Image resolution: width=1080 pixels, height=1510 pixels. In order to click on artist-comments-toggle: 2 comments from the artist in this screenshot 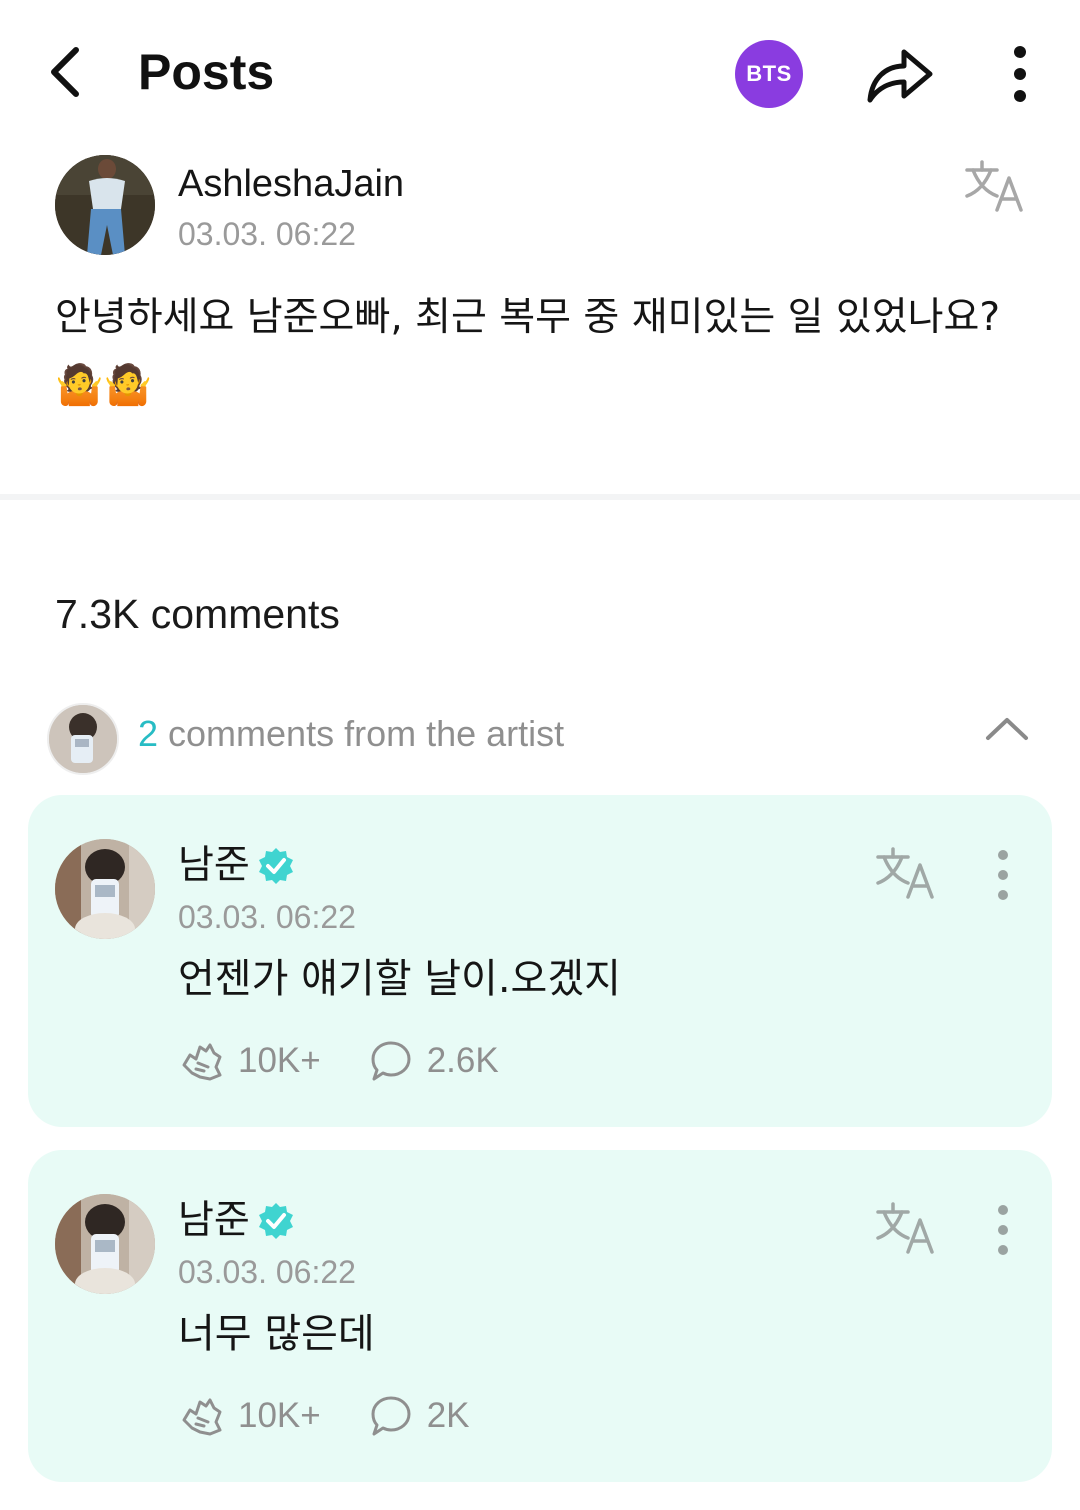, I will do `click(351, 734)`.